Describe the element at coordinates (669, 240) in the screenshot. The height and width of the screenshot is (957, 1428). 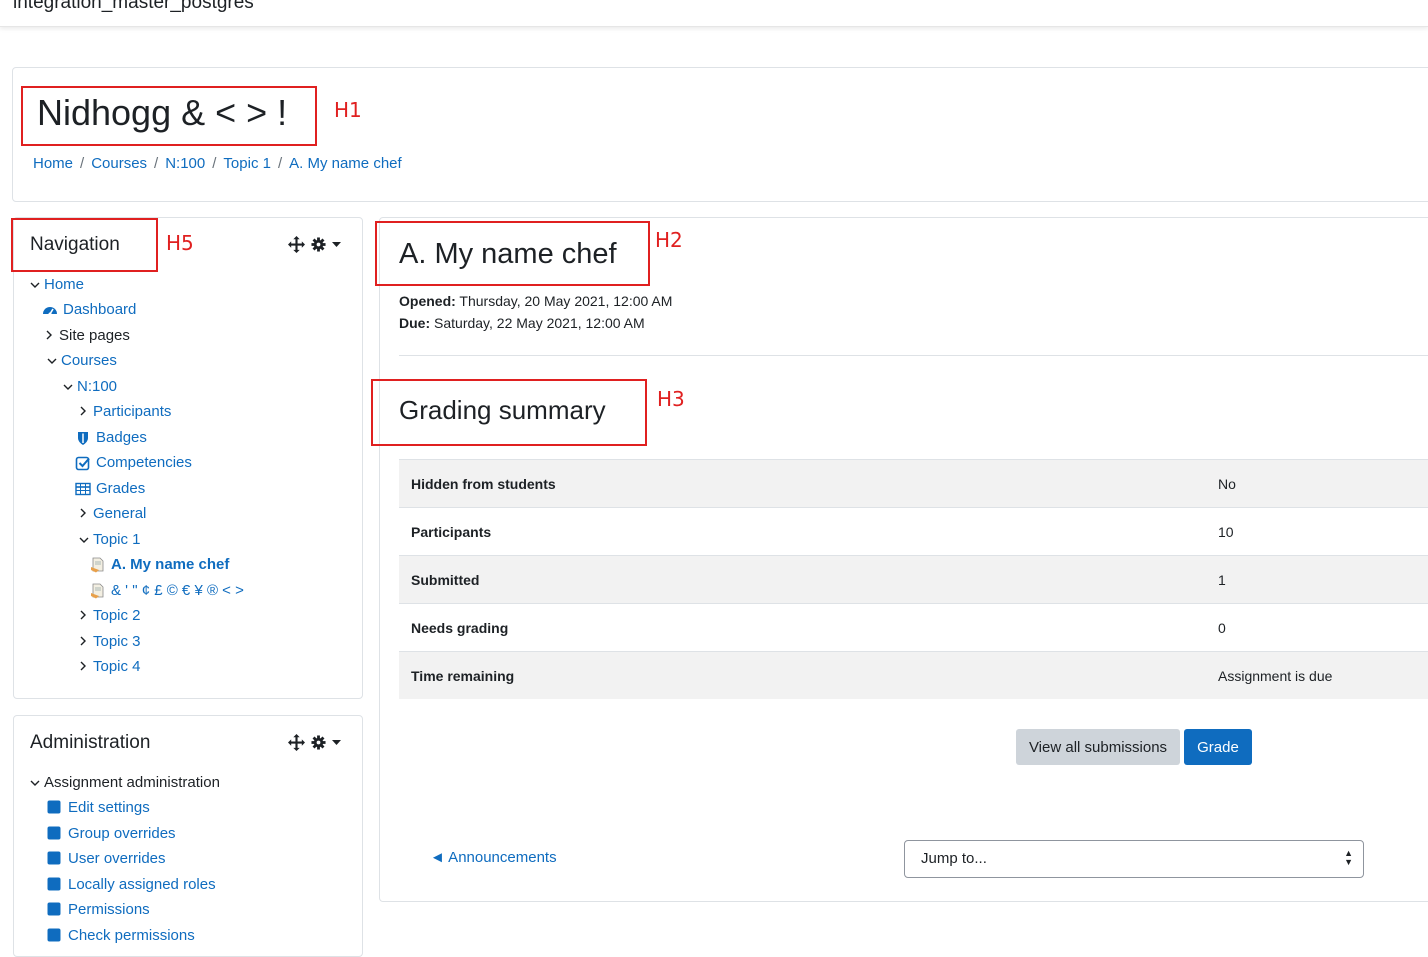
I see `annotation-label-h2: H2` at that location.